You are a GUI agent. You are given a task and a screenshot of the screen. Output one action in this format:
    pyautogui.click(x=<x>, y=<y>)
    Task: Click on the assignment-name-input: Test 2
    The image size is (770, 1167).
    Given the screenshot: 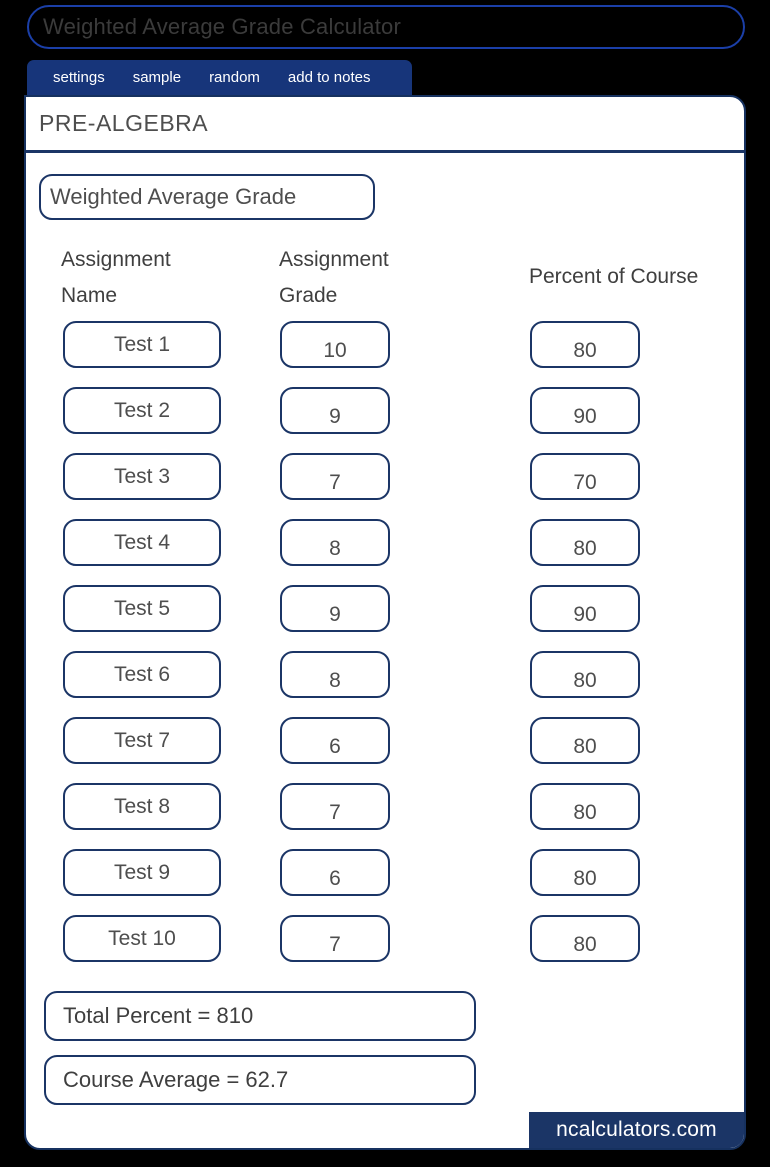 What is the action you would take?
    pyautogui.click(x=142, y=410)
    